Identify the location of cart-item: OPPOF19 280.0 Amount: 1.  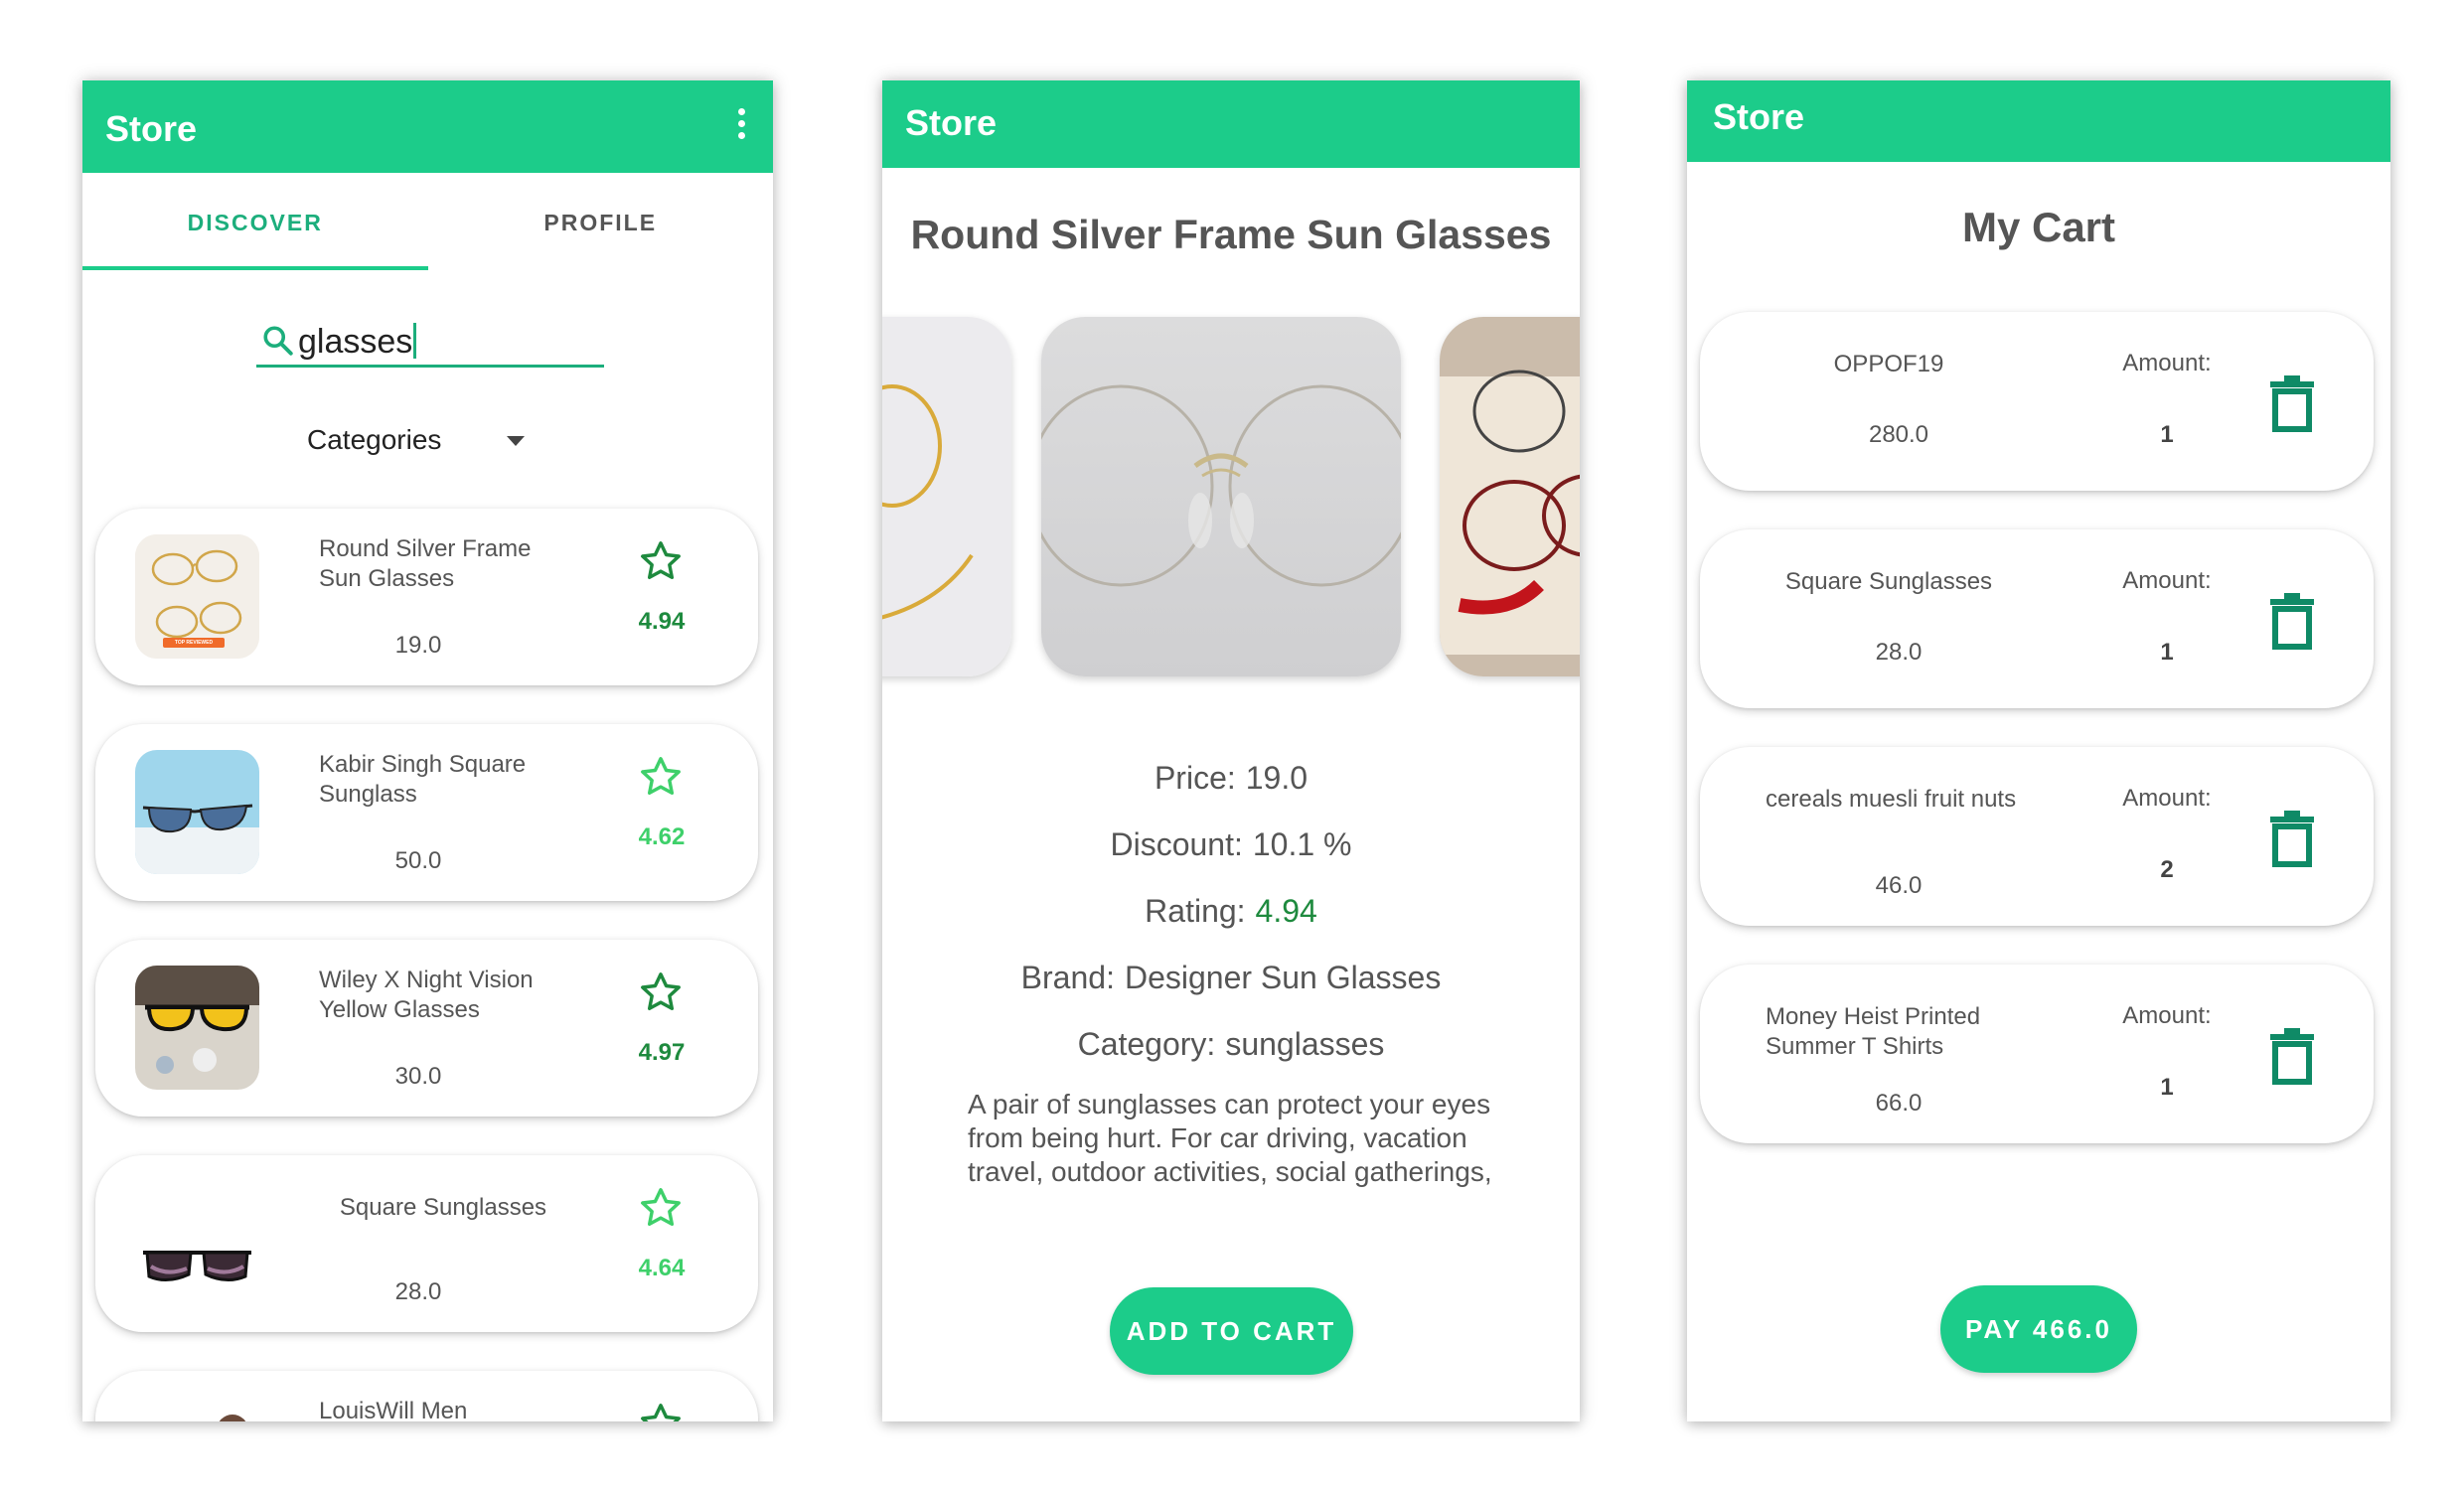
(2037, 401).